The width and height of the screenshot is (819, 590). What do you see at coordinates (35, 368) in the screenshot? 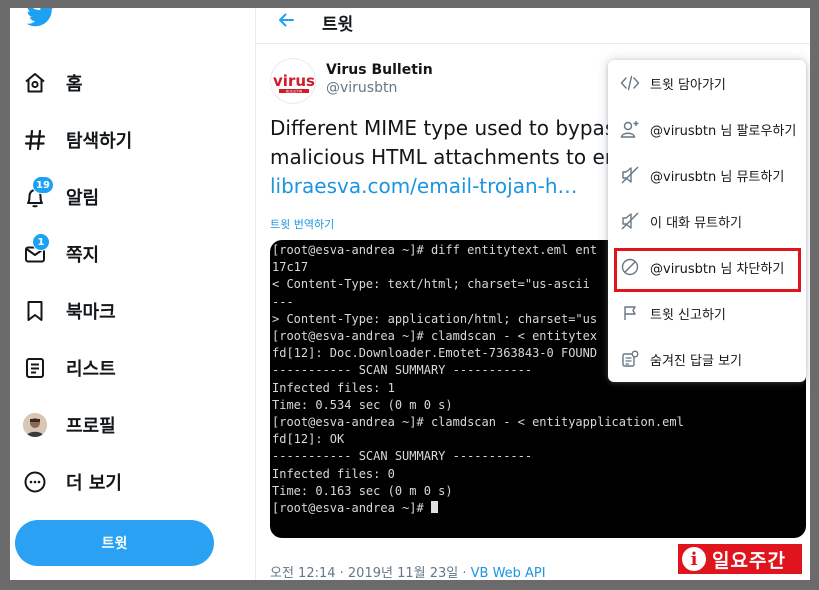
I see `list-icon` at bounding box center [35, 368].